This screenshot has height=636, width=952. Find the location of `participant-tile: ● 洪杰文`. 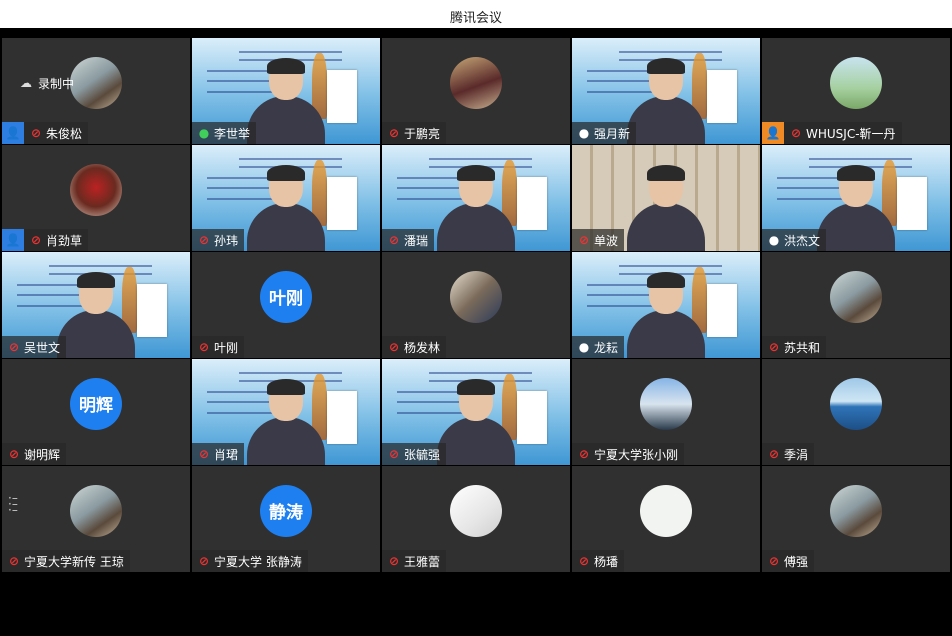

participant-tile: ● 洪杰文 is located at coordinates (856, 198).